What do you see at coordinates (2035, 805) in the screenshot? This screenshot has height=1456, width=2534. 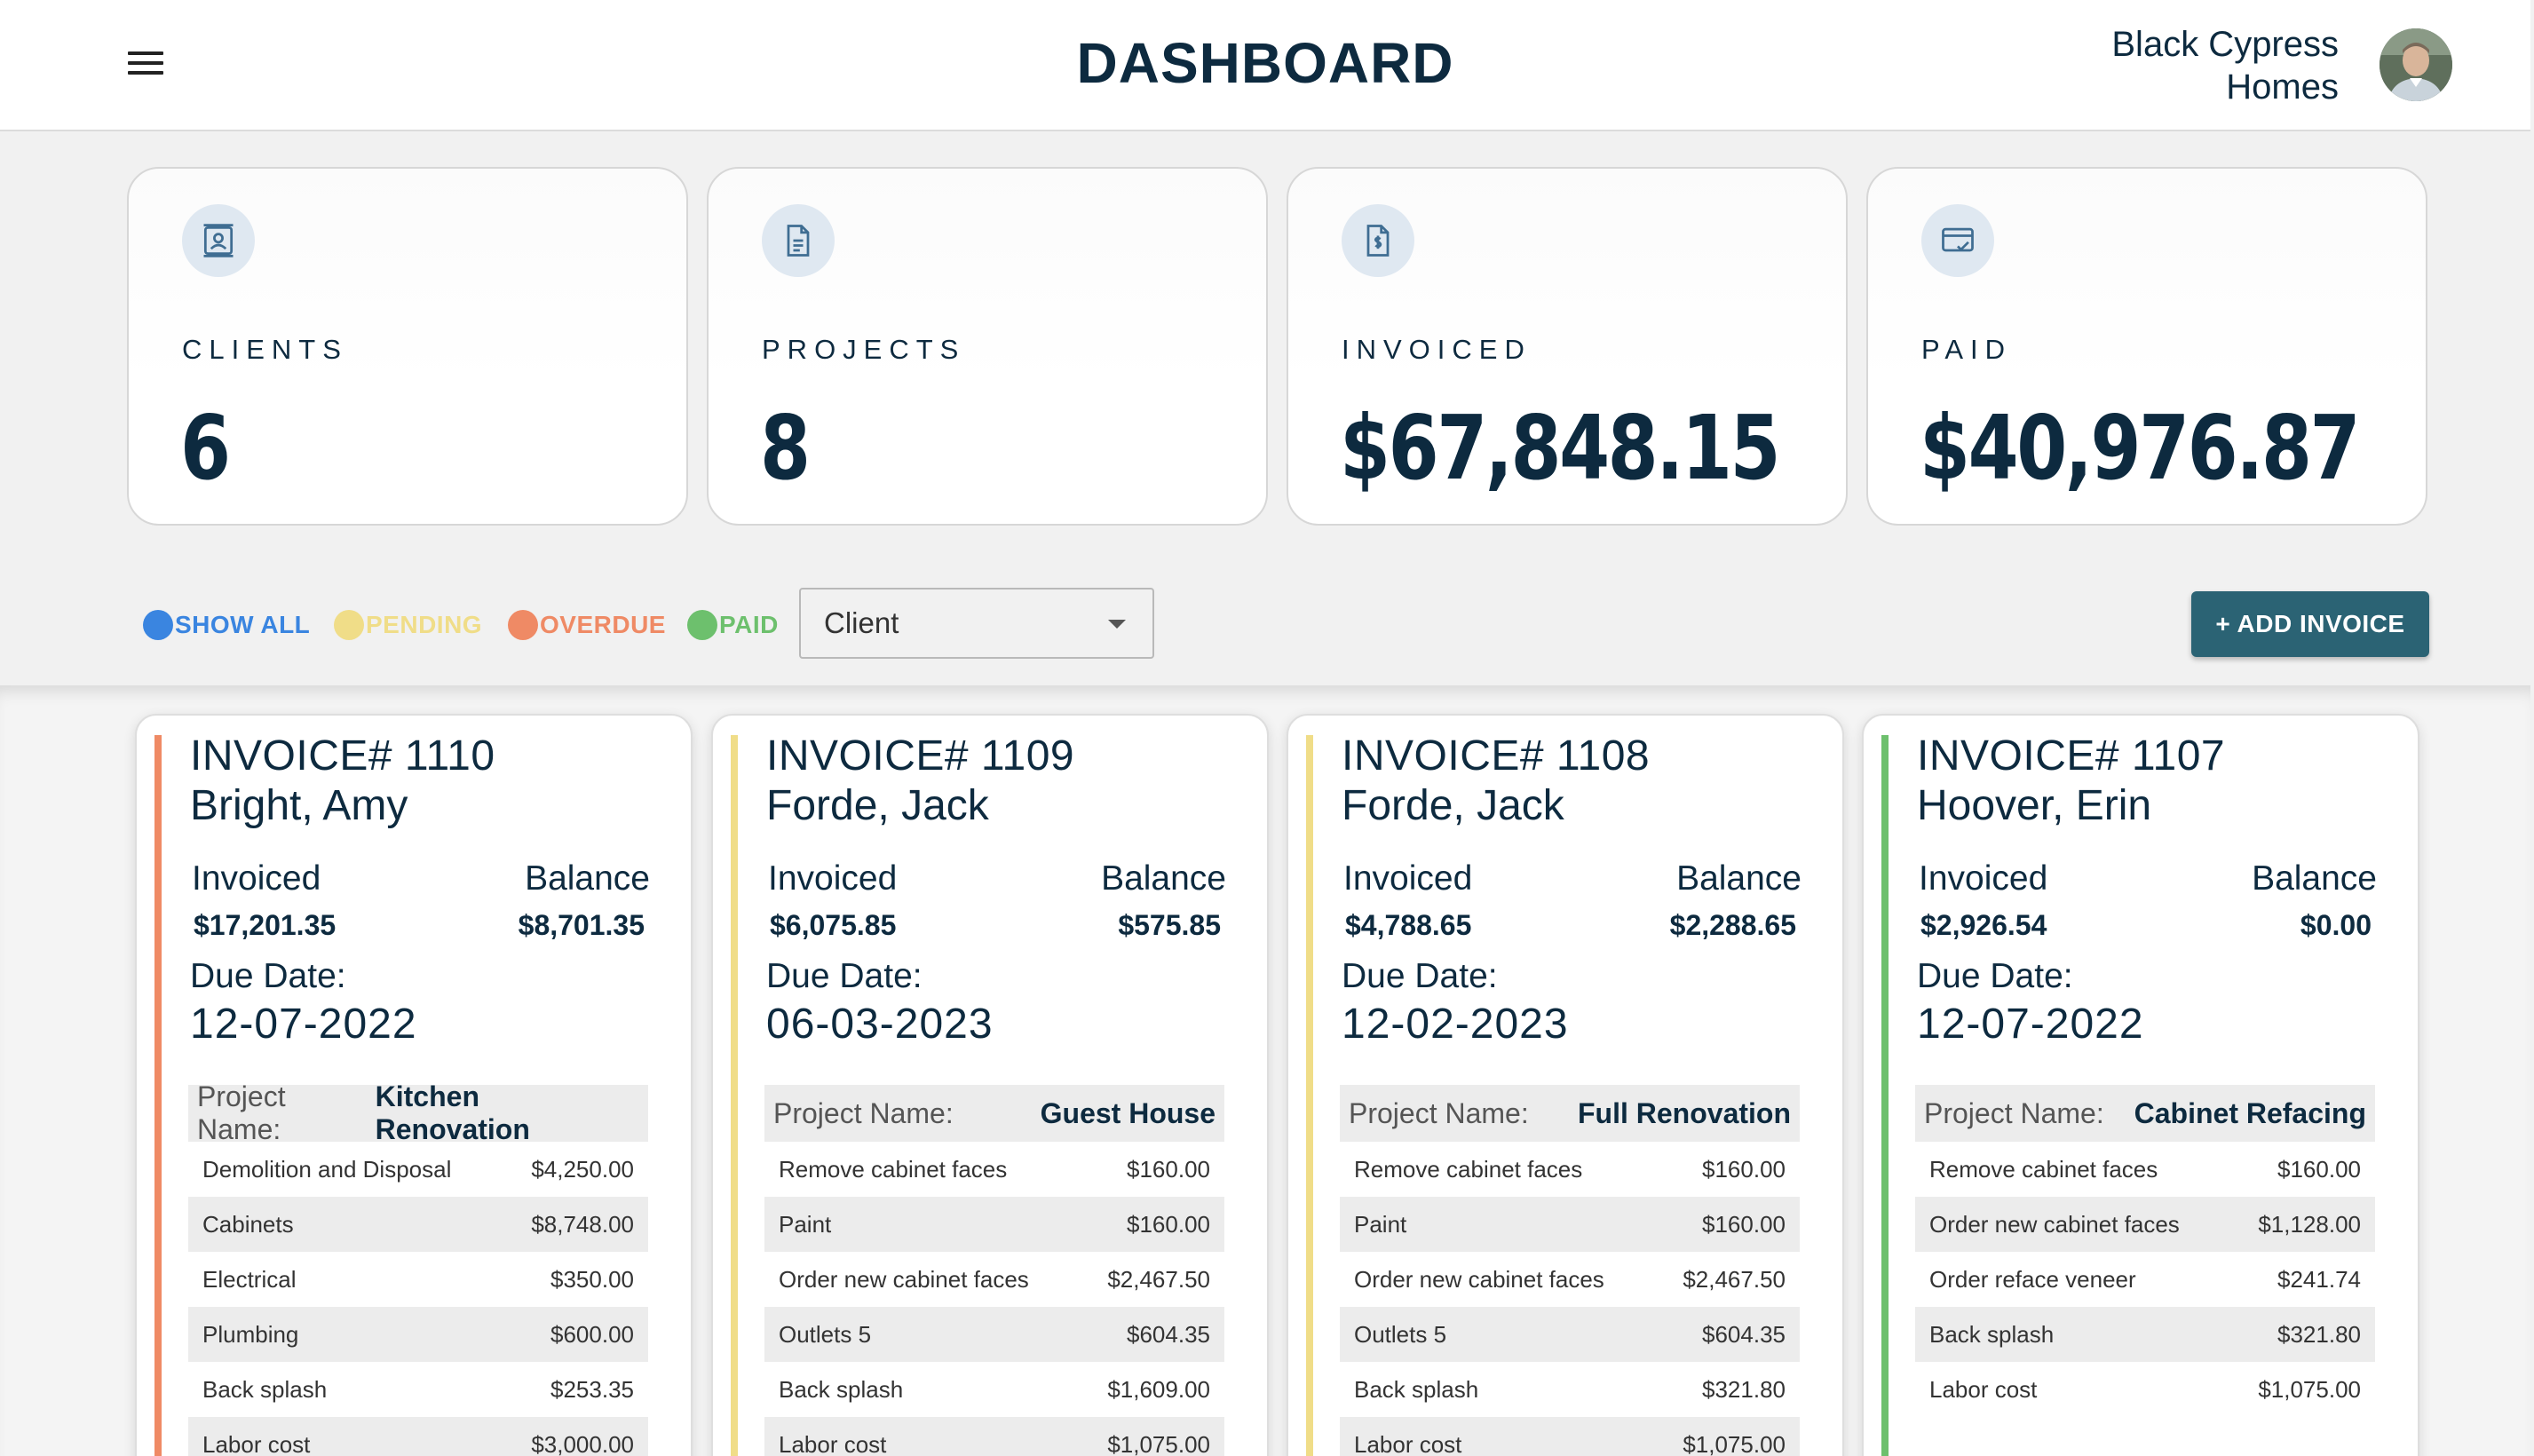 I see `invoice-client: Hoover, Erin` at bounding box center [2035, 805].